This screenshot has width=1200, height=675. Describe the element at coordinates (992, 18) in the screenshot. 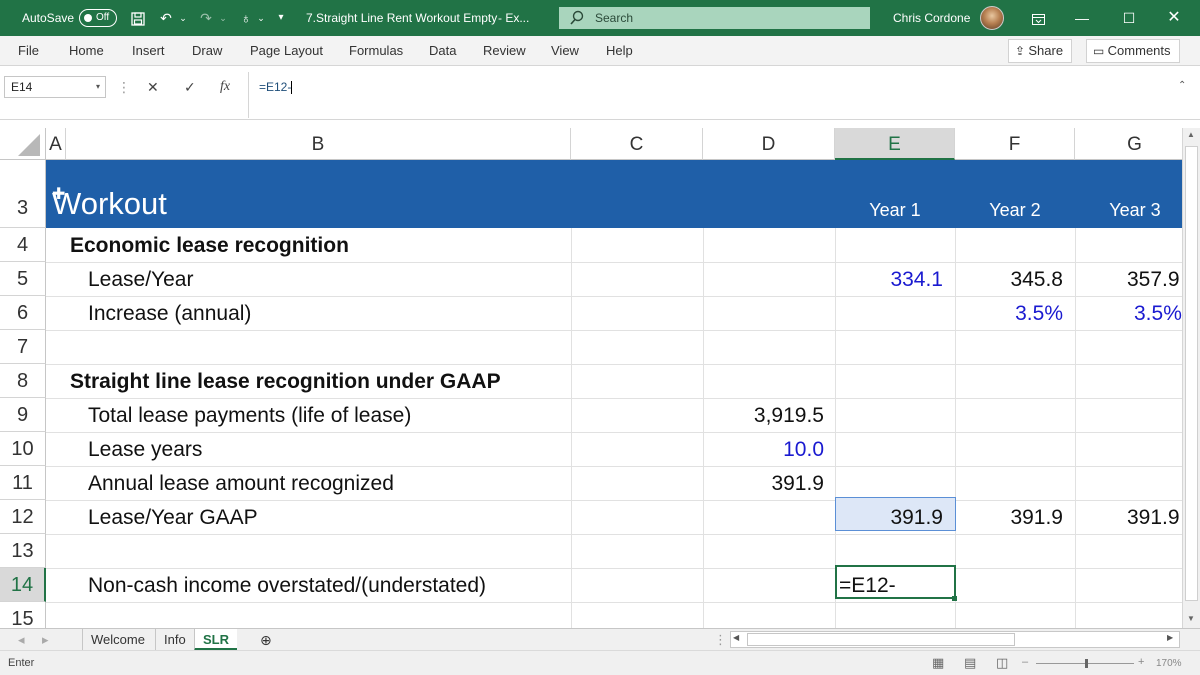

I see `avatar` at that location.